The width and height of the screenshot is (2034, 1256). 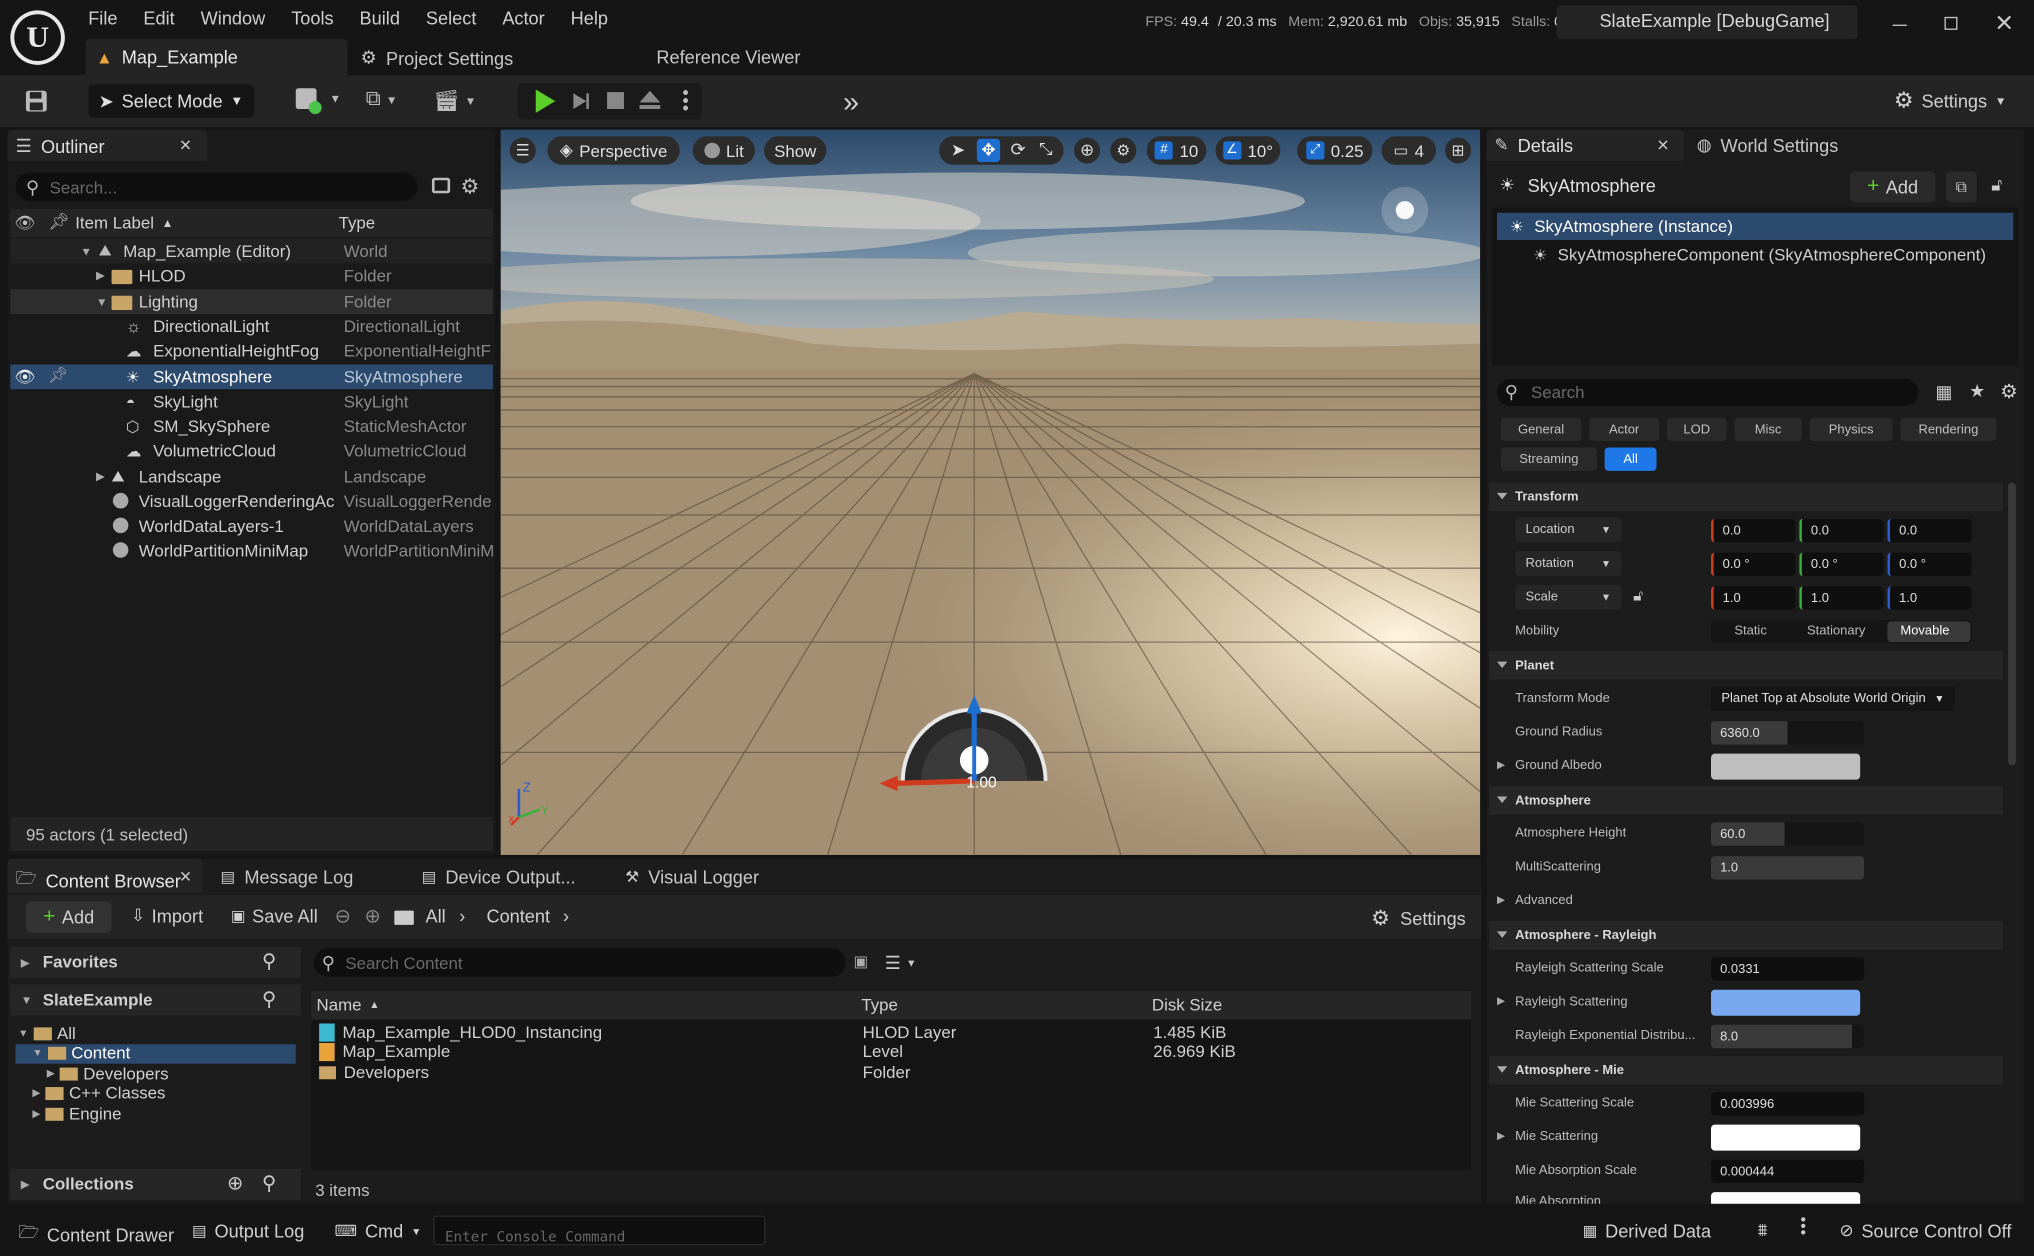 What do you see at coordinates (437, 58) in the screenshot?
I see `tab-project-settings: ⚙ Project Settings` at bounding box center [437, 58].